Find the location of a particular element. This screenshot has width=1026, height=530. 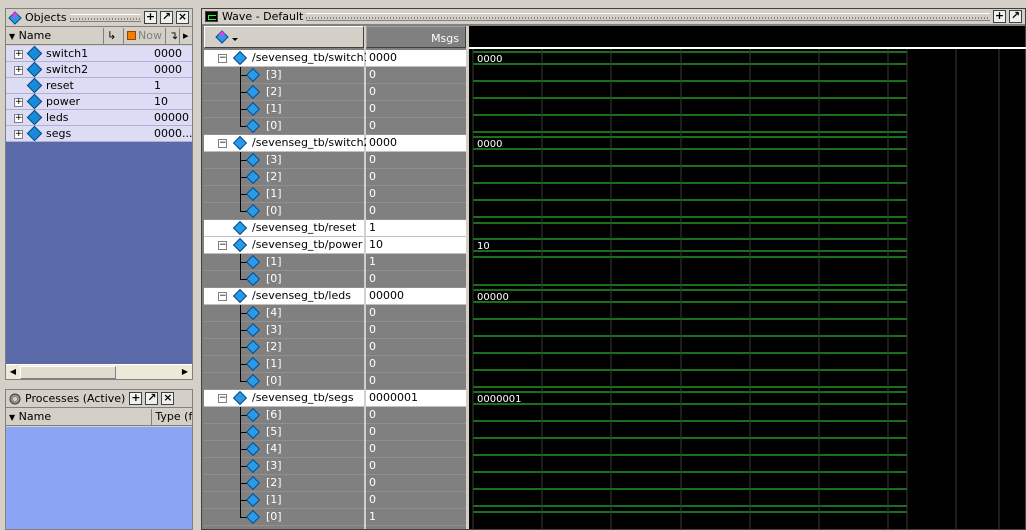

scroll-thumb is located at coordinates (68, 372).